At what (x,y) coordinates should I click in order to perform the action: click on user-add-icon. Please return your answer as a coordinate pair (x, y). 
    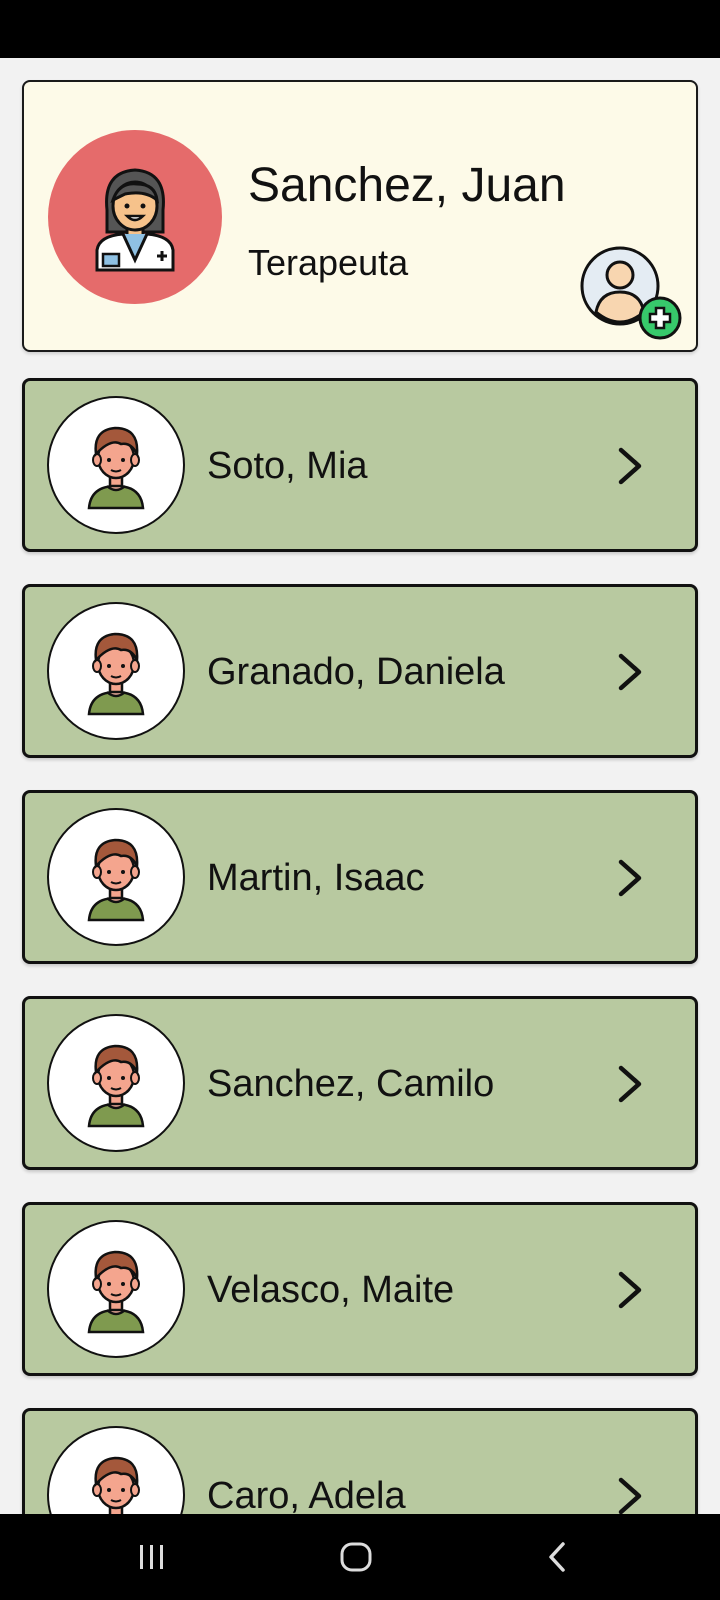
    Looking at the image, I should click on (631, 293).